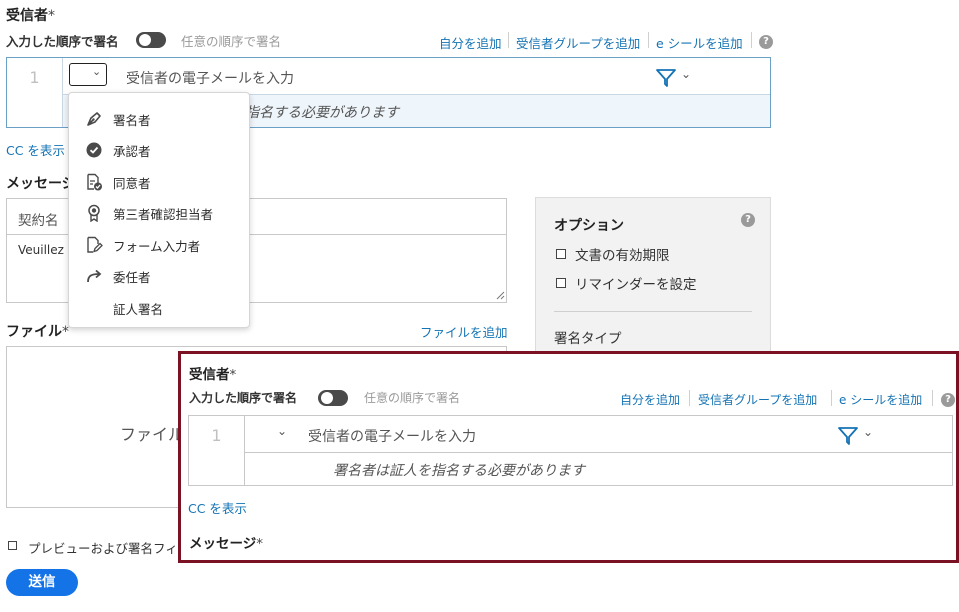  Describe the element at coordinates (322, 113) in the screenshot. I see `notary-warning-text: 指名する必要があります` at that location.